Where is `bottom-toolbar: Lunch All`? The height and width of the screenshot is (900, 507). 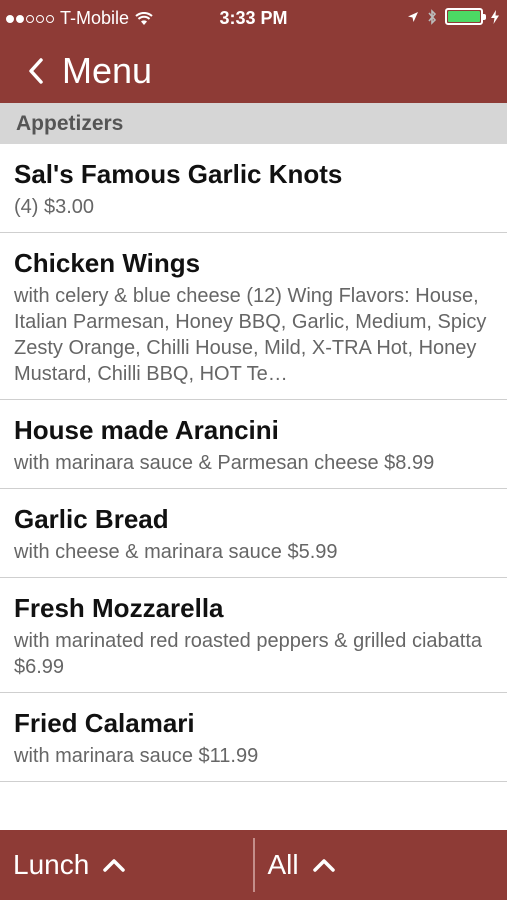 bottom-toolbar: Lunch All is located at coordinates (253, 865).